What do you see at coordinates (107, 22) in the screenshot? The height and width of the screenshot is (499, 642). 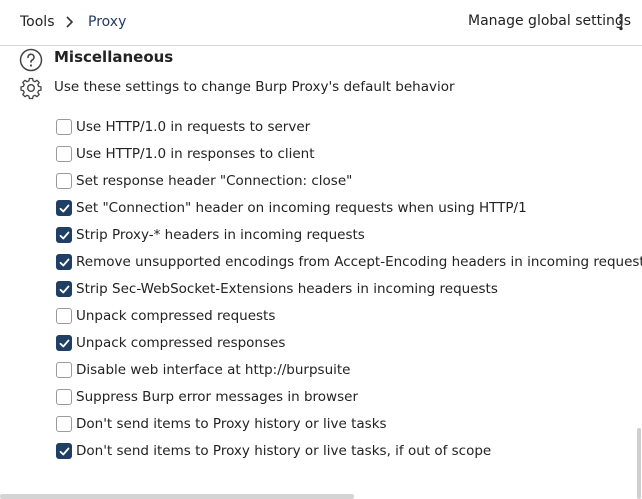 I see `breadcrumb-proxy: Proxy` at bounding box center [107, 22].